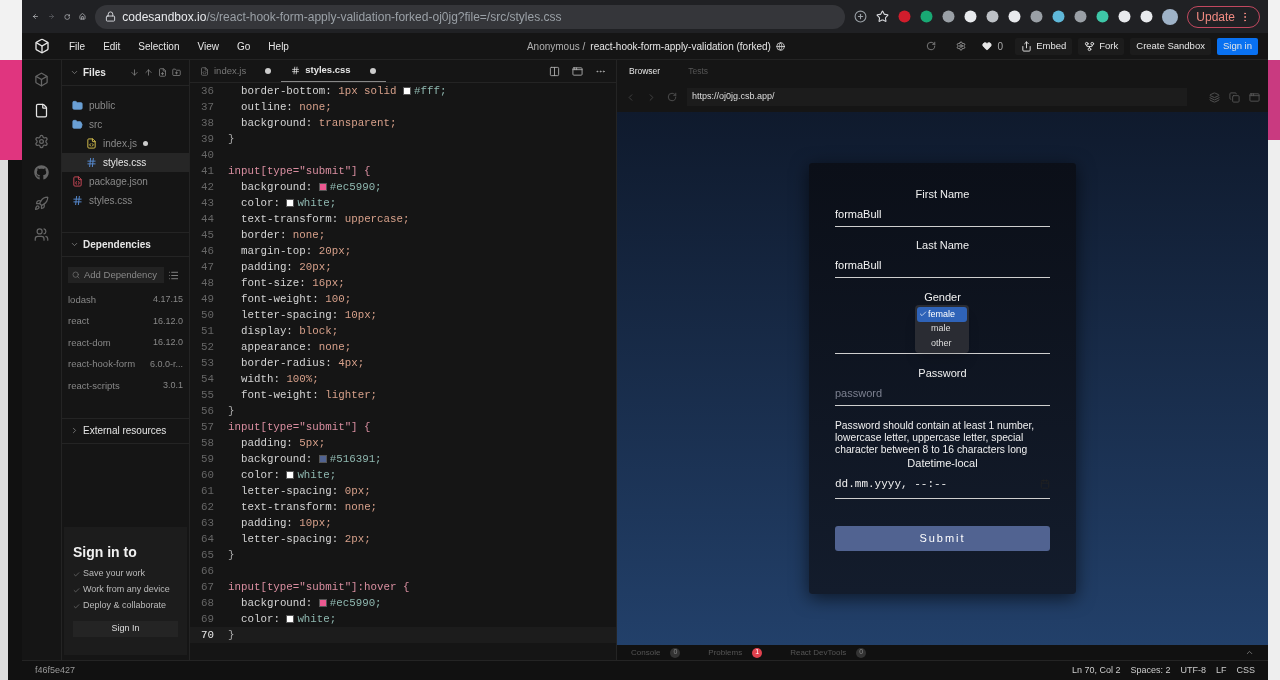  I want to click on css-property: width:, so click(260, 378).